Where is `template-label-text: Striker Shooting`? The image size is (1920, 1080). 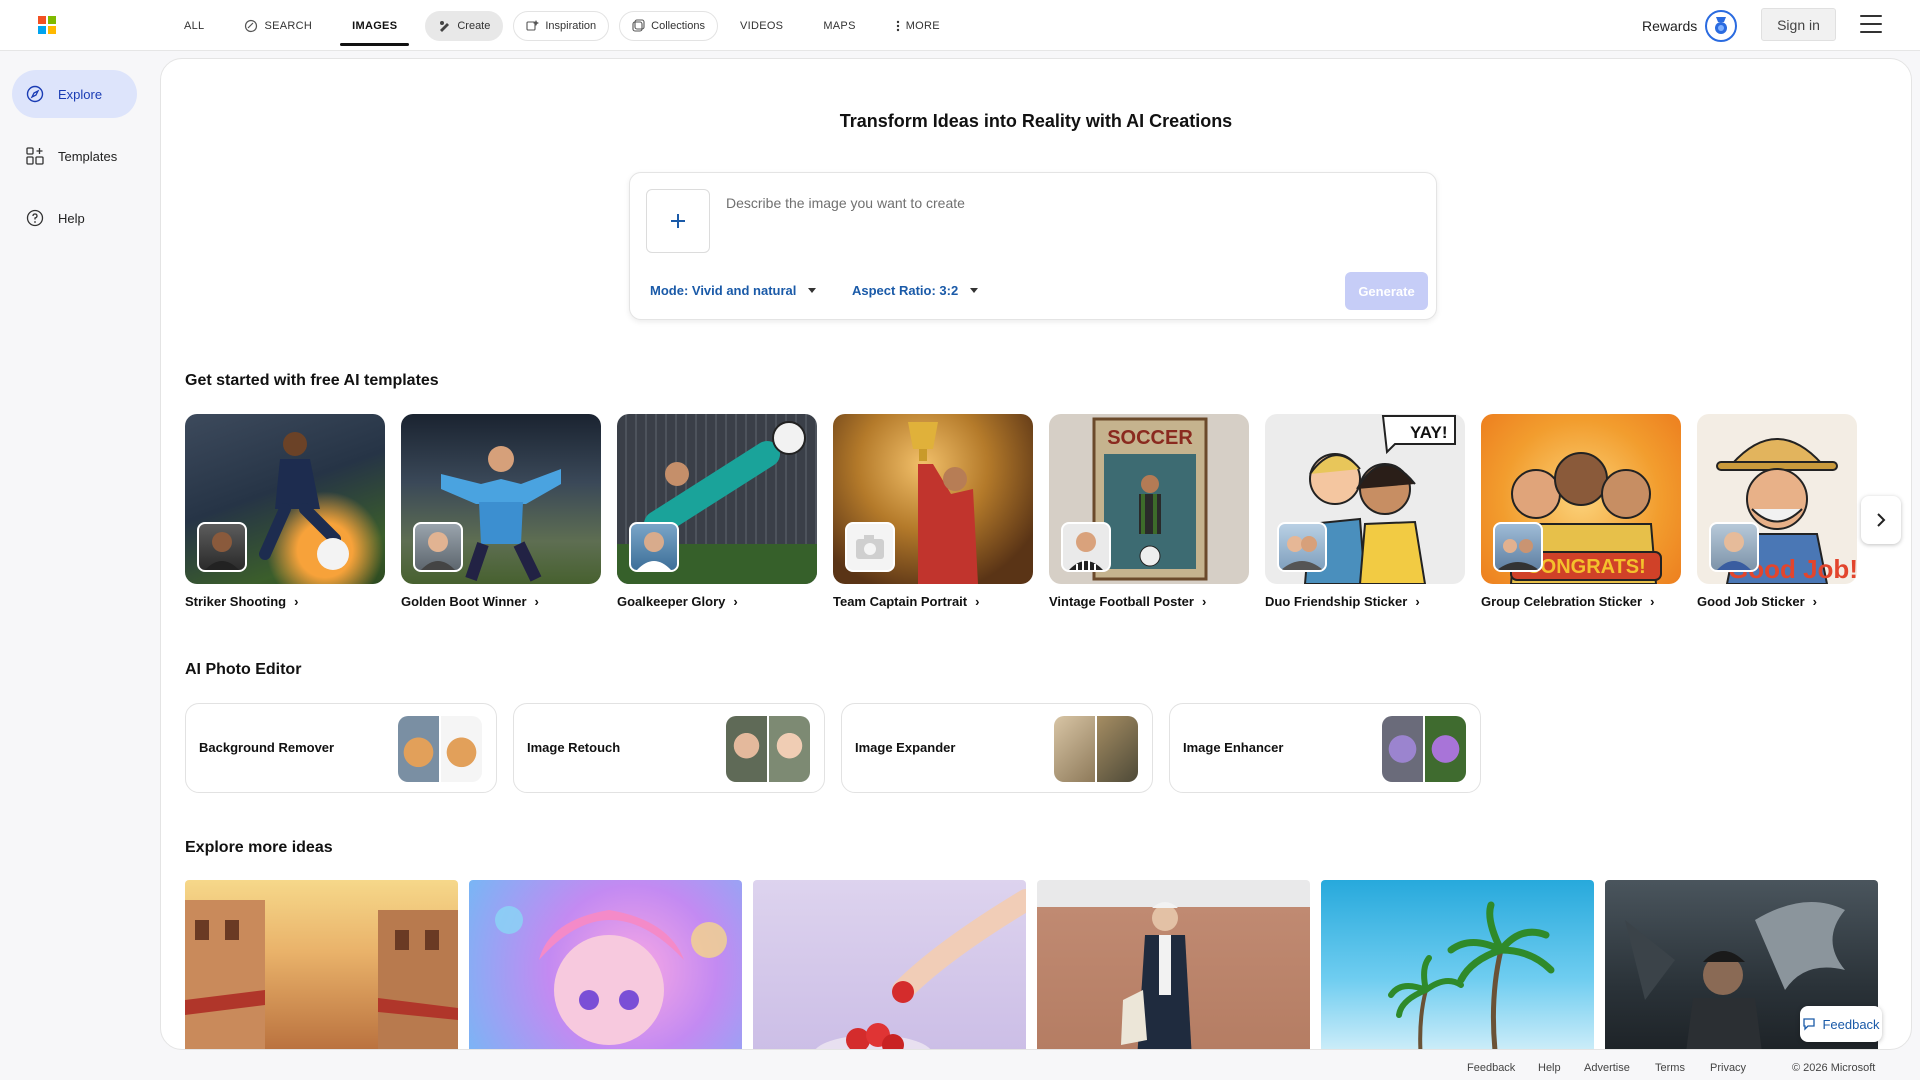
template-label-text: Striker Shooting is located at coordinates (236, 601).